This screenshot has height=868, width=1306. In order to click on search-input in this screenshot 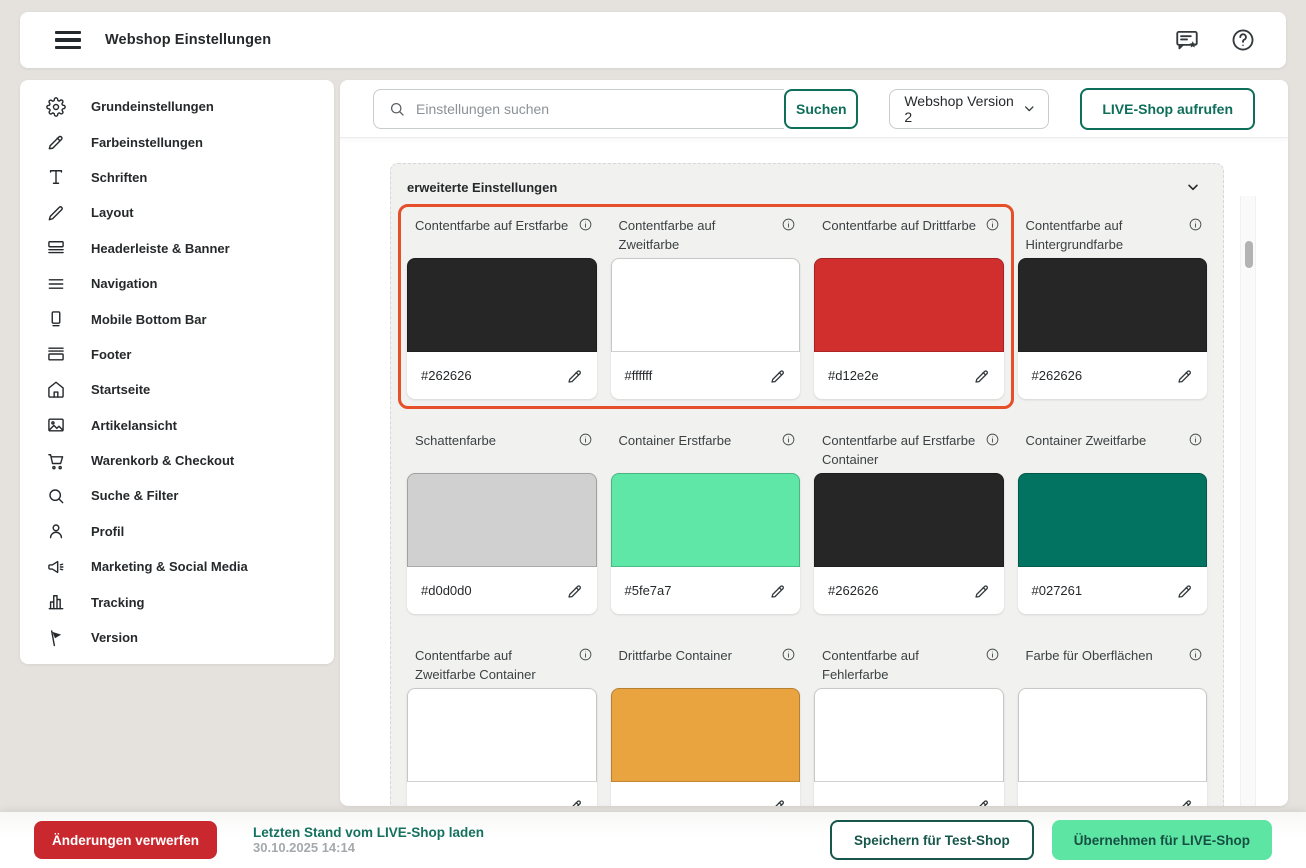, I will do `click(593, 108)`.